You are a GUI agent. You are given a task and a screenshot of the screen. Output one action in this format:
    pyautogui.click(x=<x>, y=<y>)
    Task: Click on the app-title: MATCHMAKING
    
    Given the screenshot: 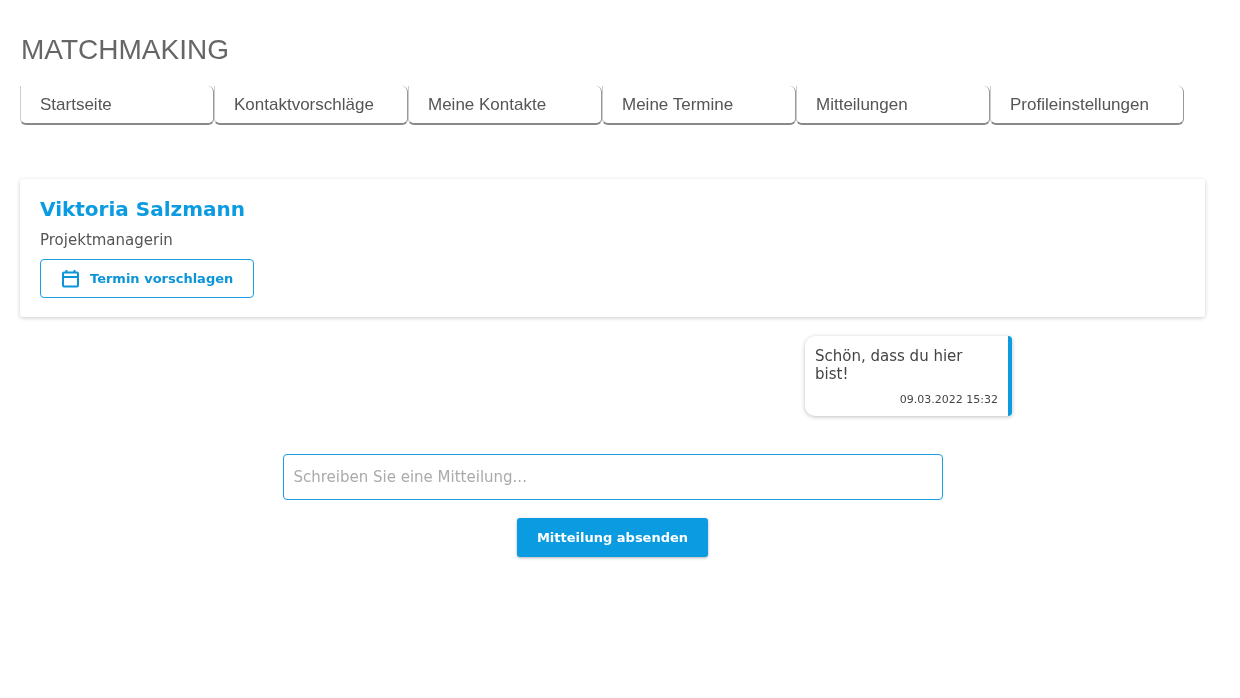 What is the action you would take?
    pyautogui.click(x=125, y=50)
    